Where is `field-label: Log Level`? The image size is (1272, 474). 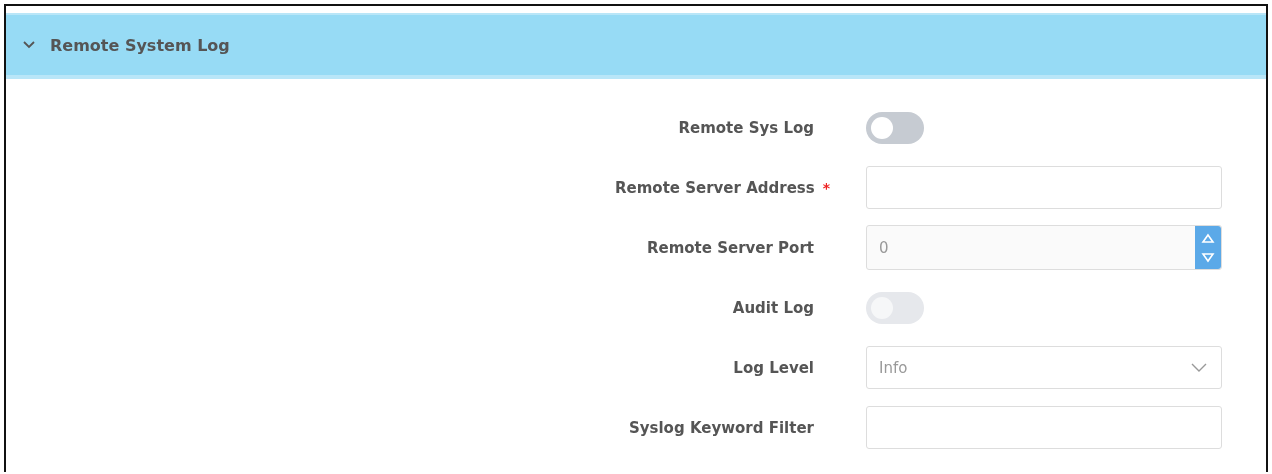
field-label: Log Level is located at coordinates (773, 367).